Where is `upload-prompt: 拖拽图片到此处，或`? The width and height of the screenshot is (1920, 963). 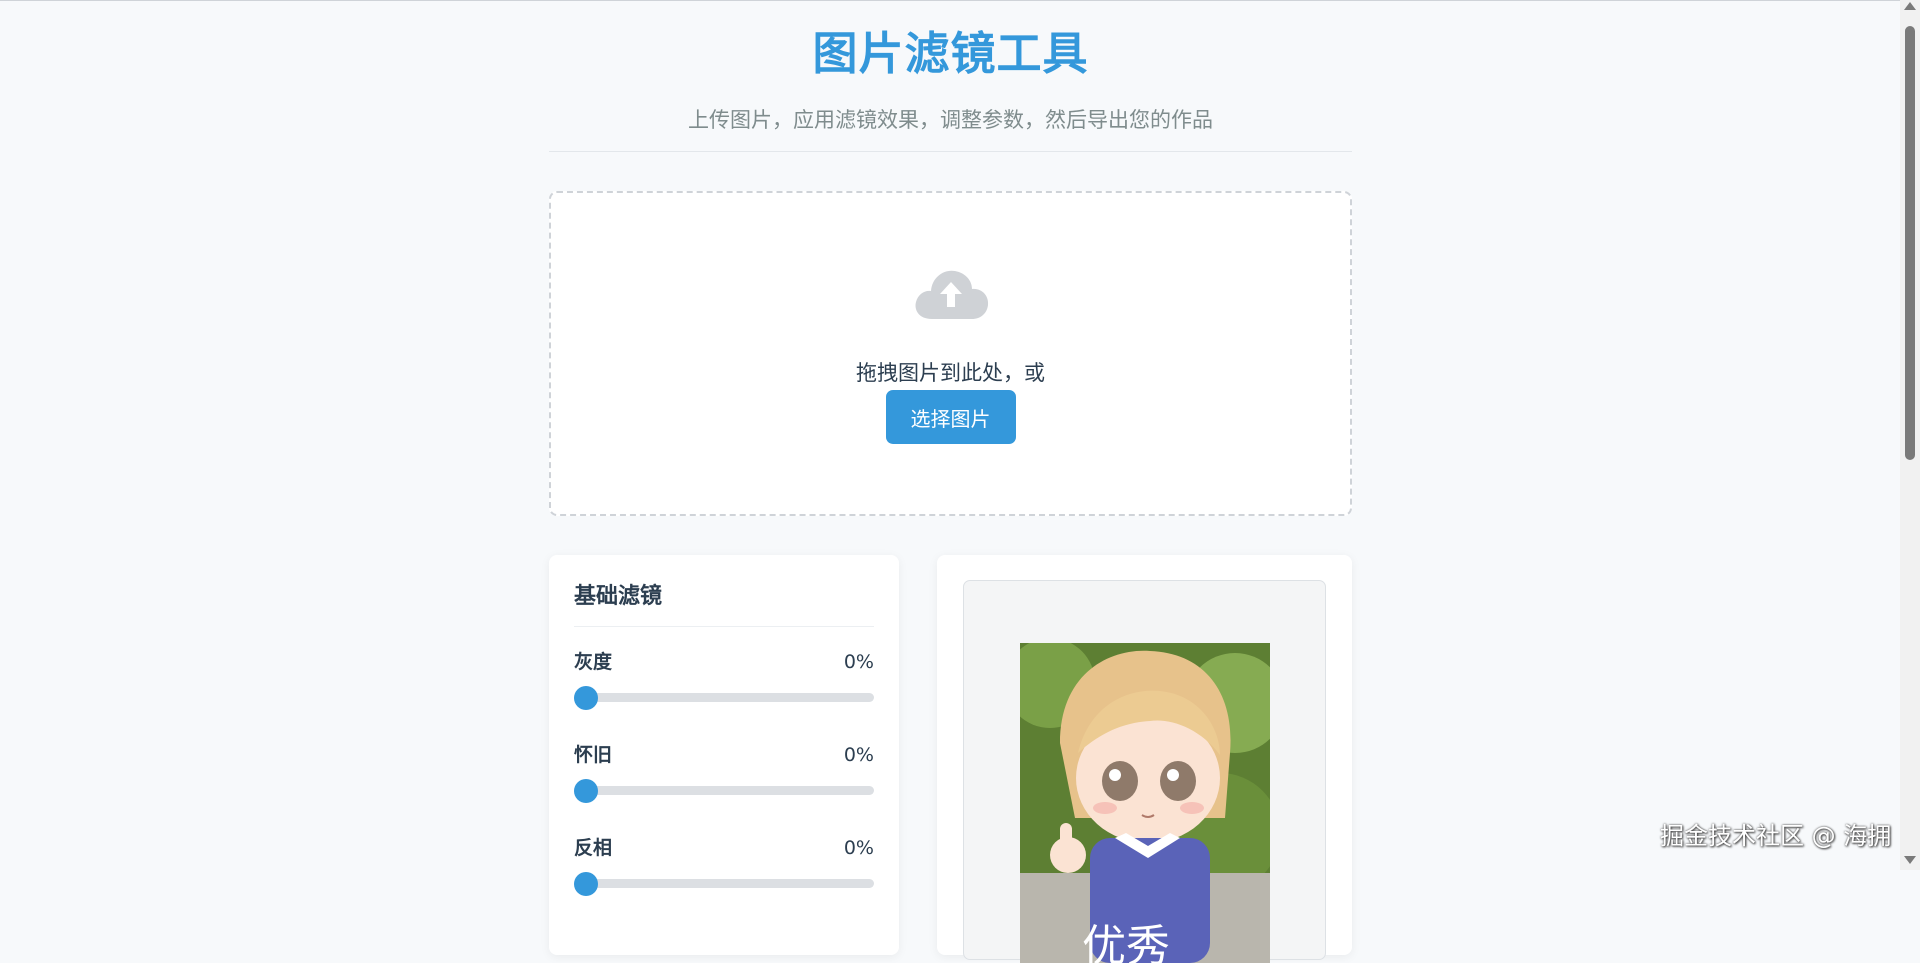
upload-prompt: 拖拽图片到此处，或 is located at coordinates (950, 373).